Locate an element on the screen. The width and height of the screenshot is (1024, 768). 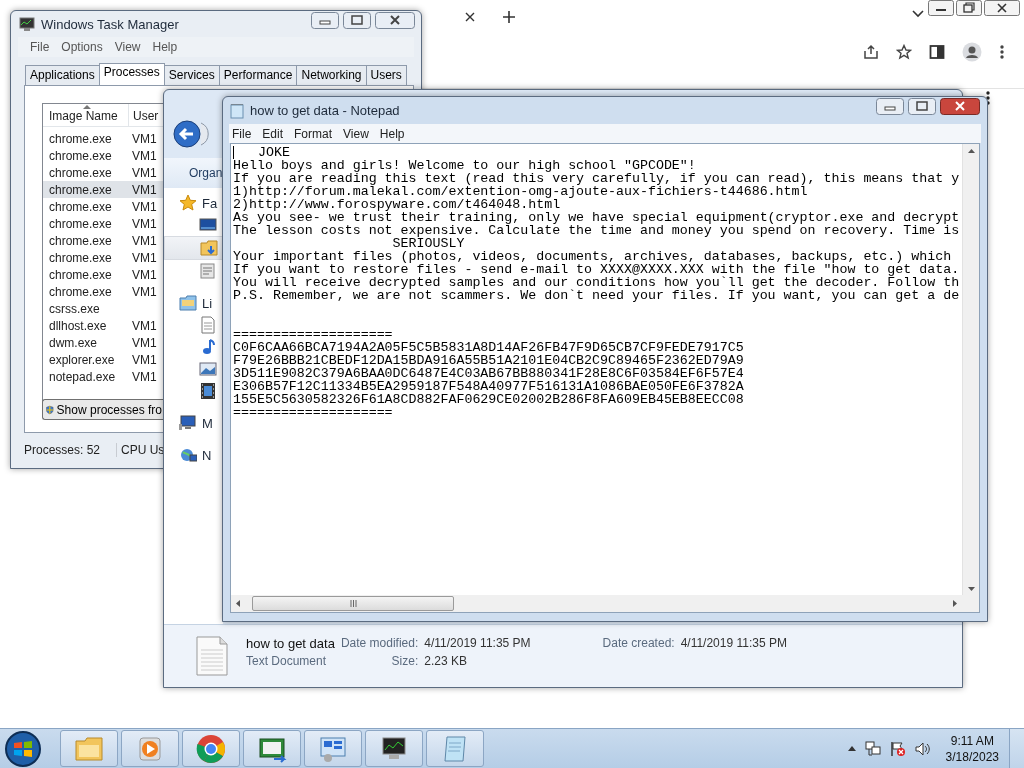
column-header: Image Name is located at coordinates (85, 115).